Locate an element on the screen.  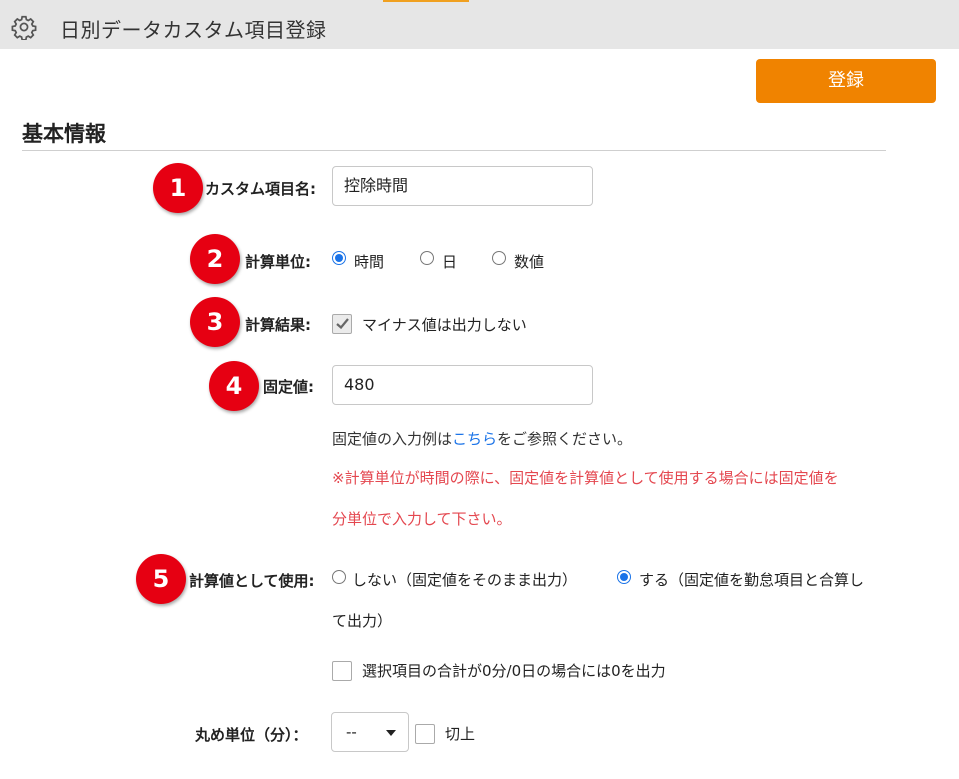
use-as-calc-option-yes-label-line-2: て出力） is located at coordinates (362, 621).